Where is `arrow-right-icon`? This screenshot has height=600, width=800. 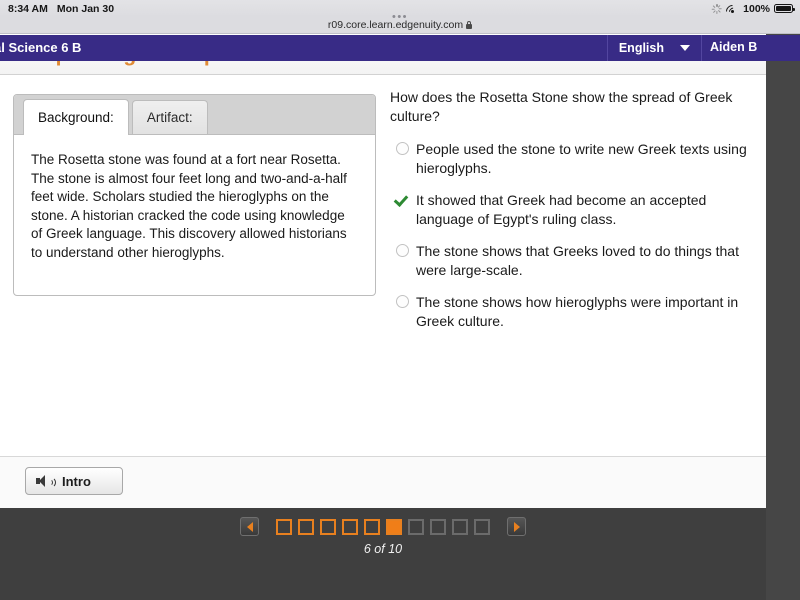 arrow-right-icon is located at coordinates (516, 526).